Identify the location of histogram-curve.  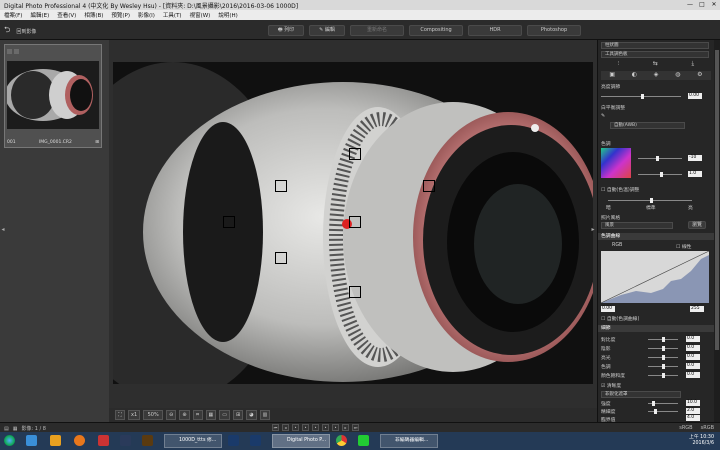
(655, 277).